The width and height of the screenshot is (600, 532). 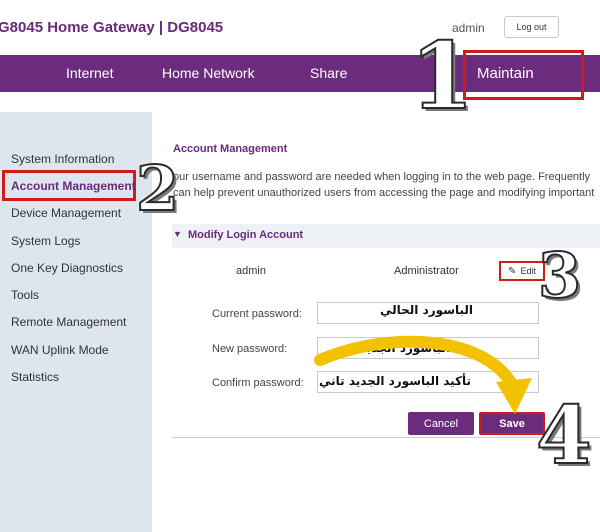 What do you see at coordinates (60, 350) in the screenshot?
I see `sidebar-item-wan-uplink-mode: WAN Uplink Mode` at bounding box center [60, 350].